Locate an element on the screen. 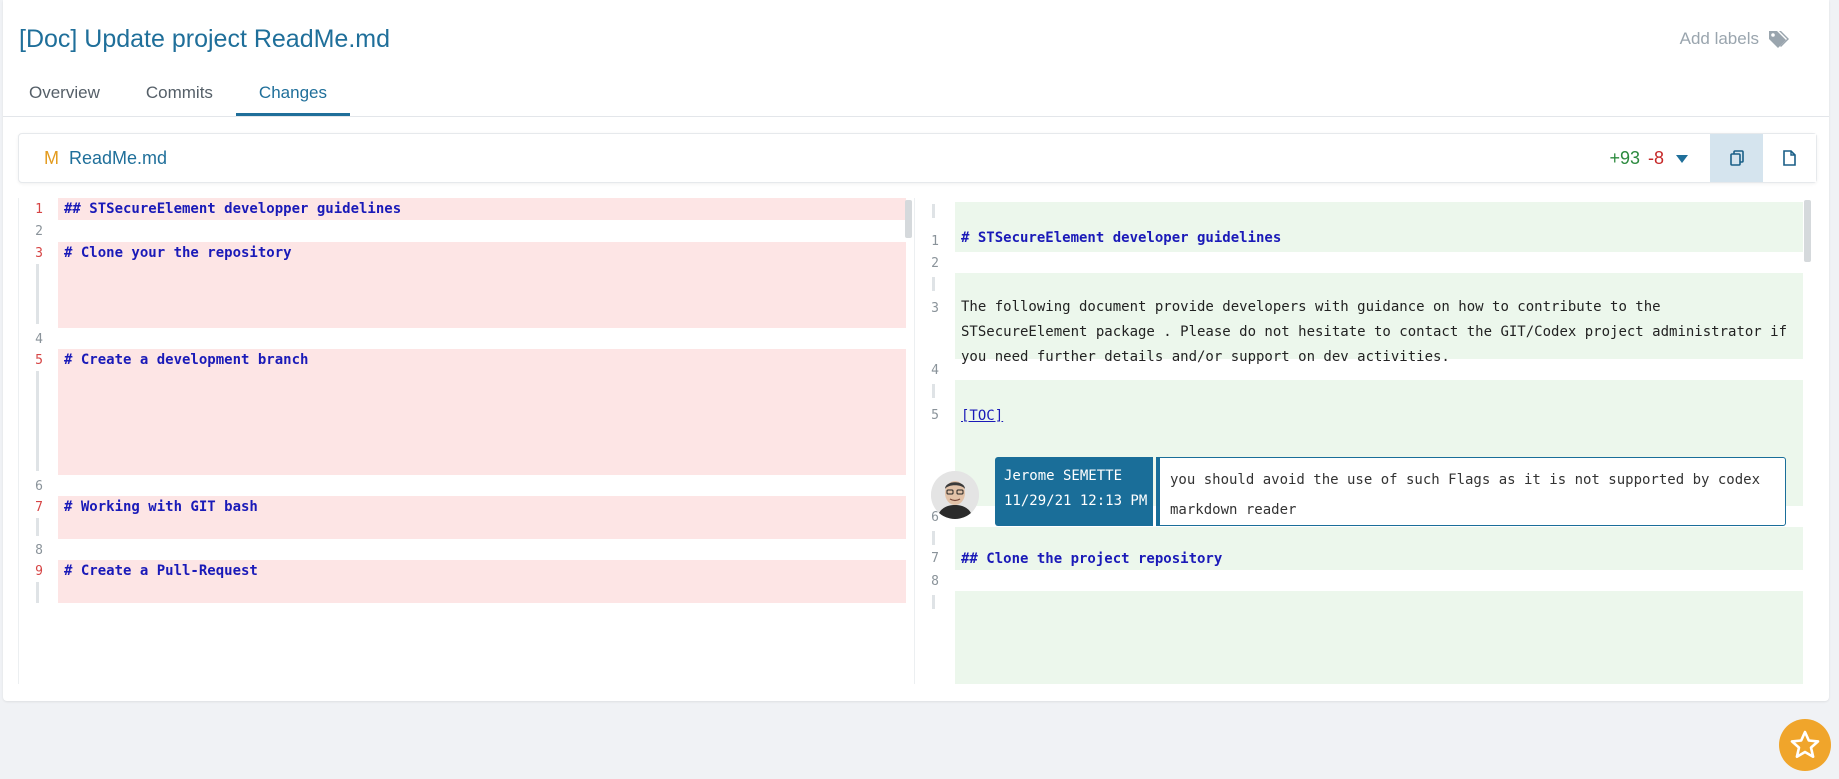  right-pane-scrollbar is located at coordinates (1807, 231).